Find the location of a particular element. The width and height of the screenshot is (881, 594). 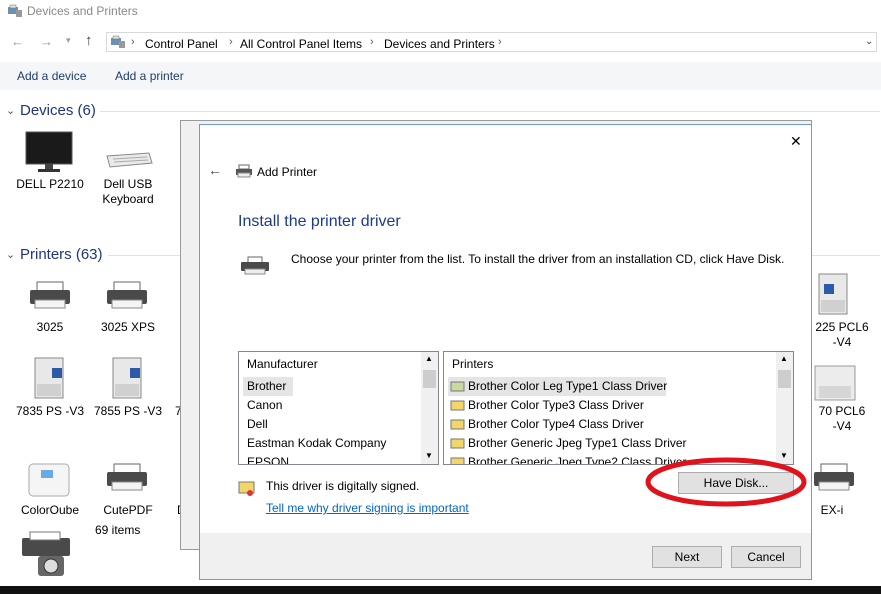

manufacturer-item: EPSON is located at coordinates (268, 458).